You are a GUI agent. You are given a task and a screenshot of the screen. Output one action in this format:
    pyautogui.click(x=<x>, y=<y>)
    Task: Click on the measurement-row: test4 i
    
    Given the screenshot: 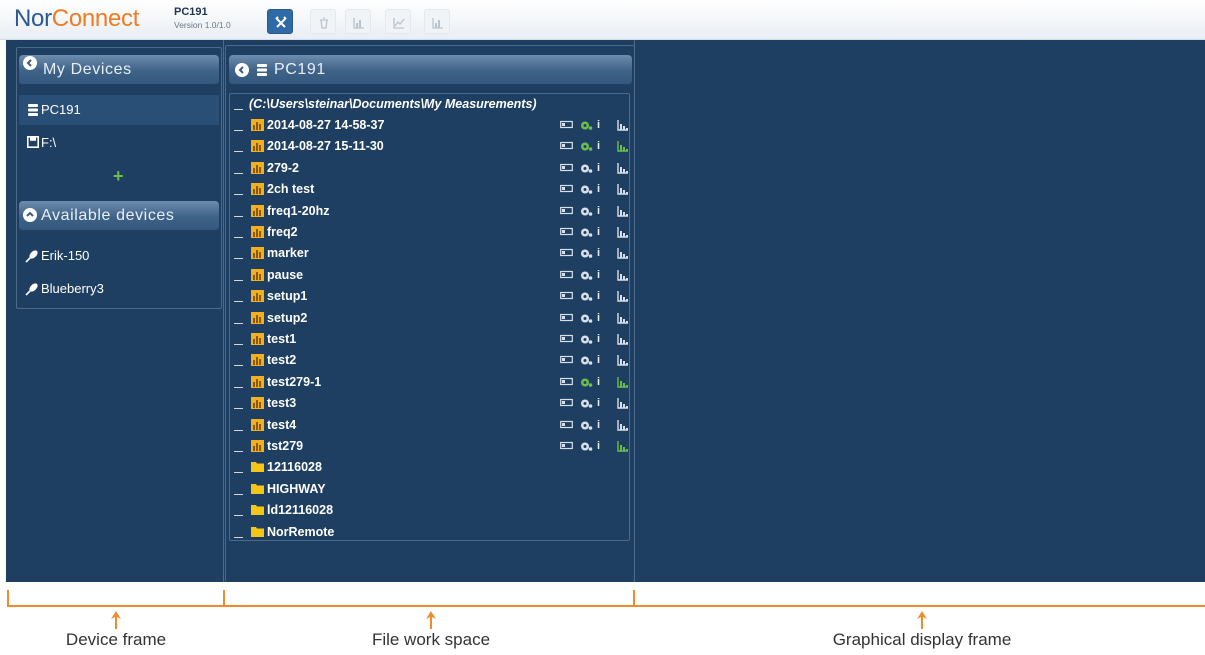 What is the action you would take?
    pyautogui.click(x=429, y=425)
    